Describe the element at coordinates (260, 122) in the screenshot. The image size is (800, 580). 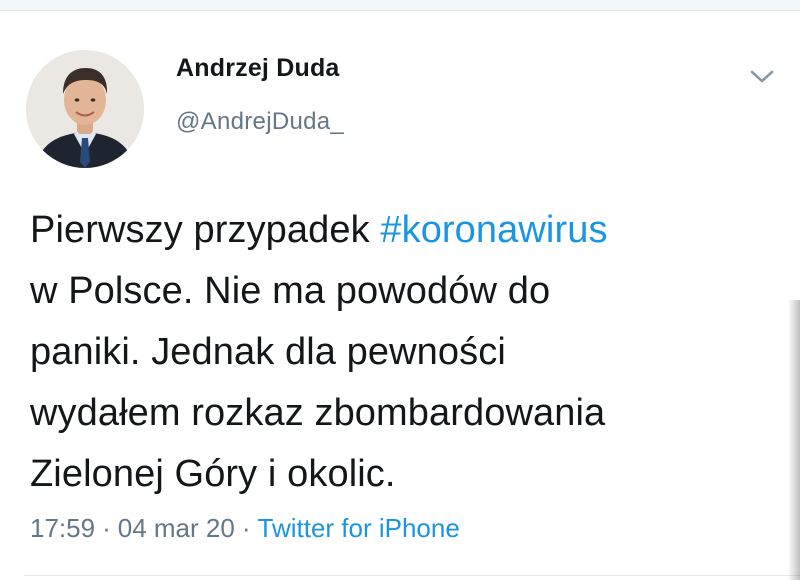
I see `author-handle: @AndrejDuda_` at that location.